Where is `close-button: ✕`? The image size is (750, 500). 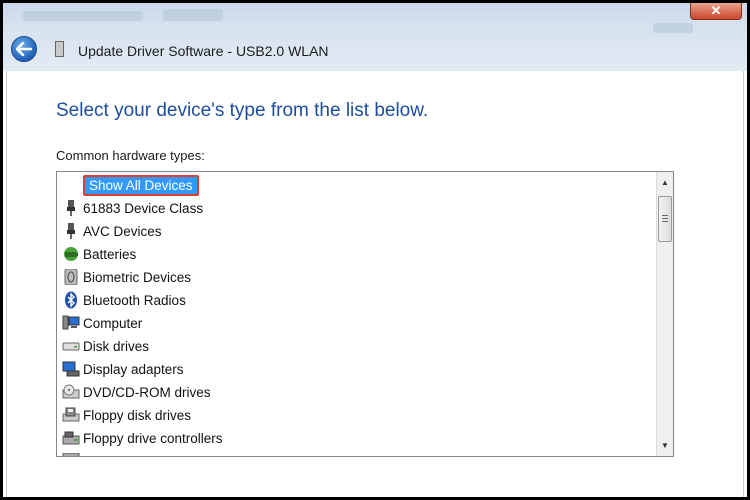
close-button: ✕ is located at coordinates (716, 11).